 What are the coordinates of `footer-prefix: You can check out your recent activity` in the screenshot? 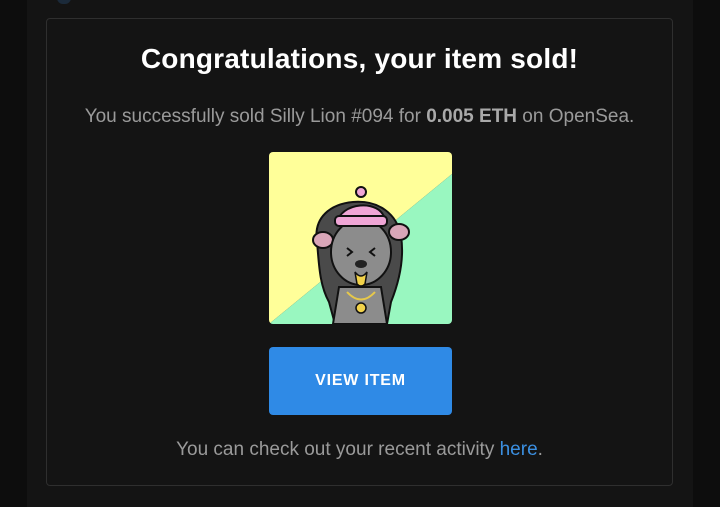 It's located at (338, 449).